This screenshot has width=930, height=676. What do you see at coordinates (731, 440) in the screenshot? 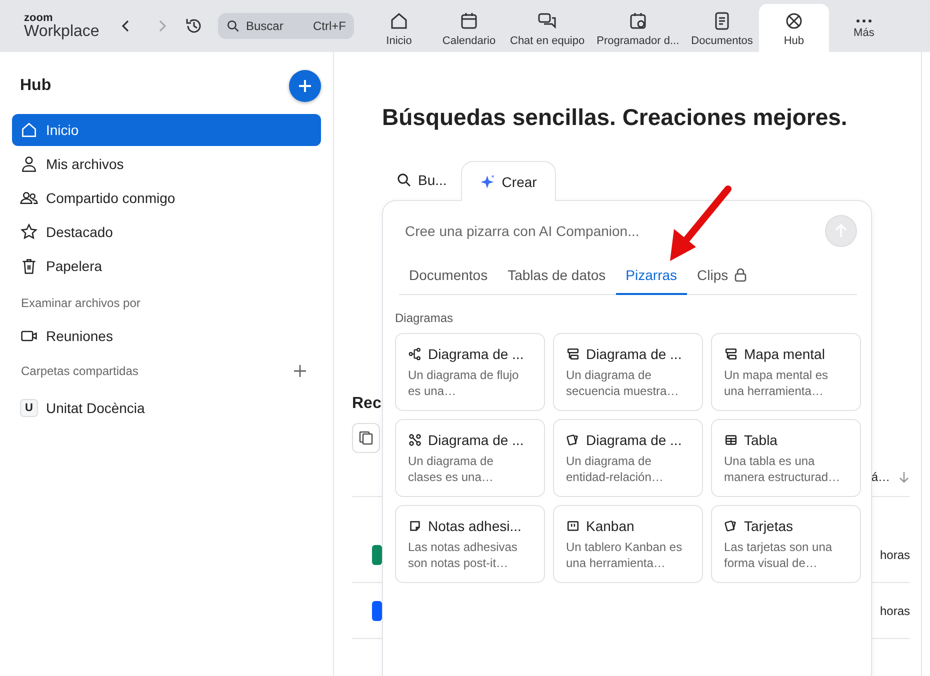
I see `table-icon` at bounding box center [731, 440].